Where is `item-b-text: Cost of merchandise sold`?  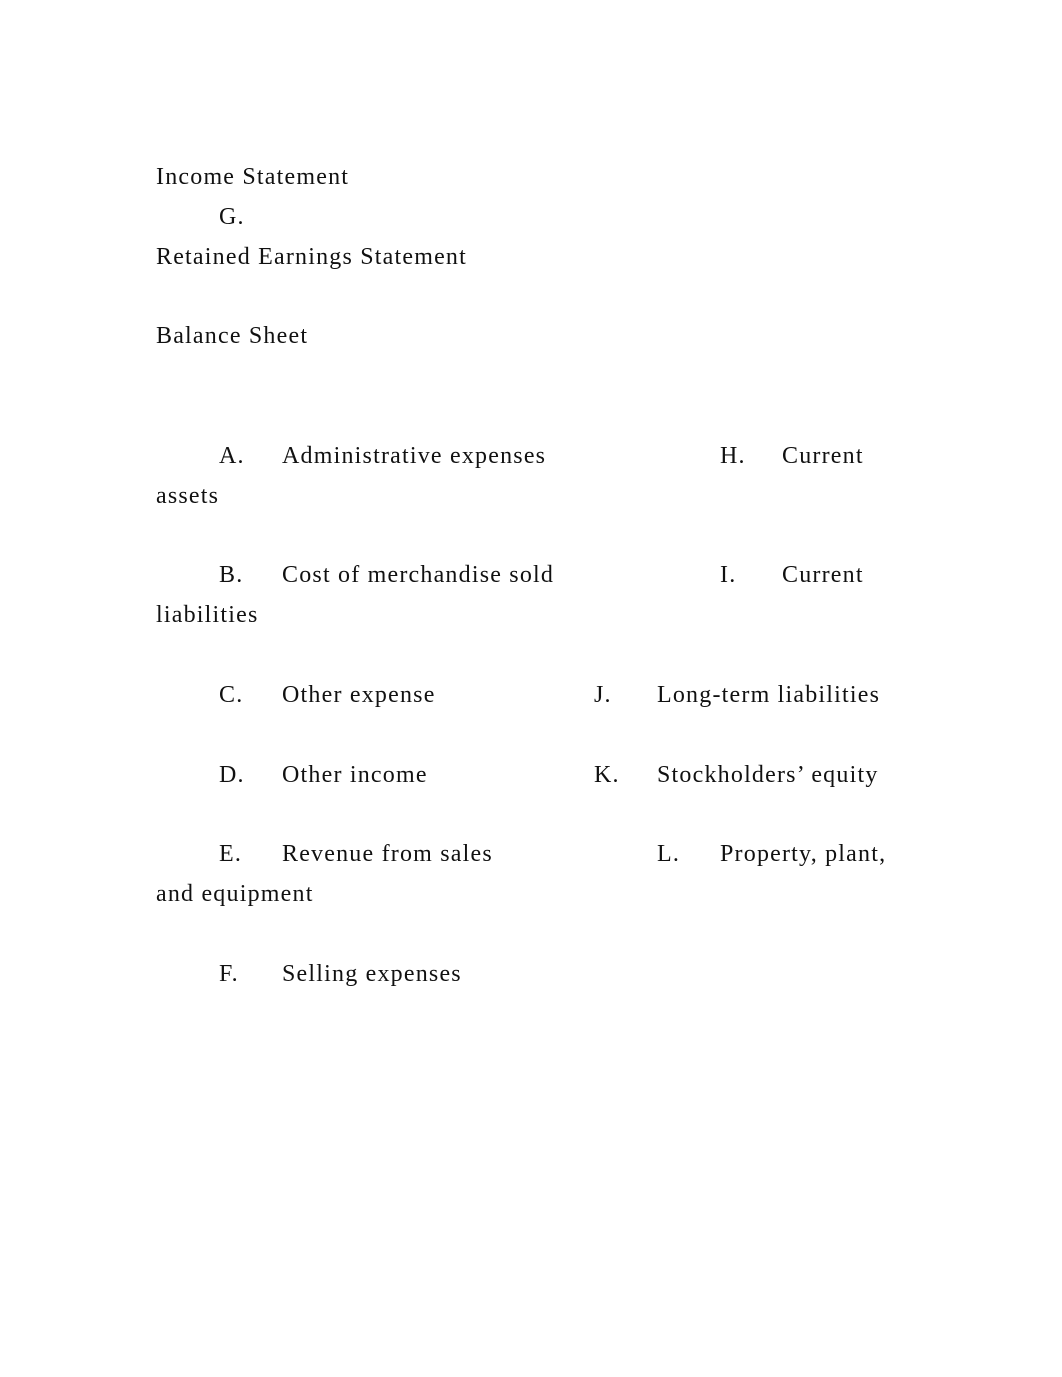
item-b-text: Cost of merchandise sold is located at coordinates (418, 575).